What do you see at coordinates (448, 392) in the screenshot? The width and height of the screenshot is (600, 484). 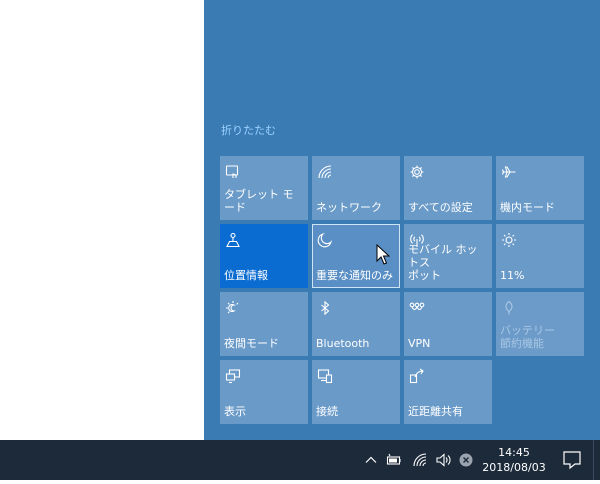 I see `tile-nearby-share: 近距離共有` at bounding box center [448, 392].